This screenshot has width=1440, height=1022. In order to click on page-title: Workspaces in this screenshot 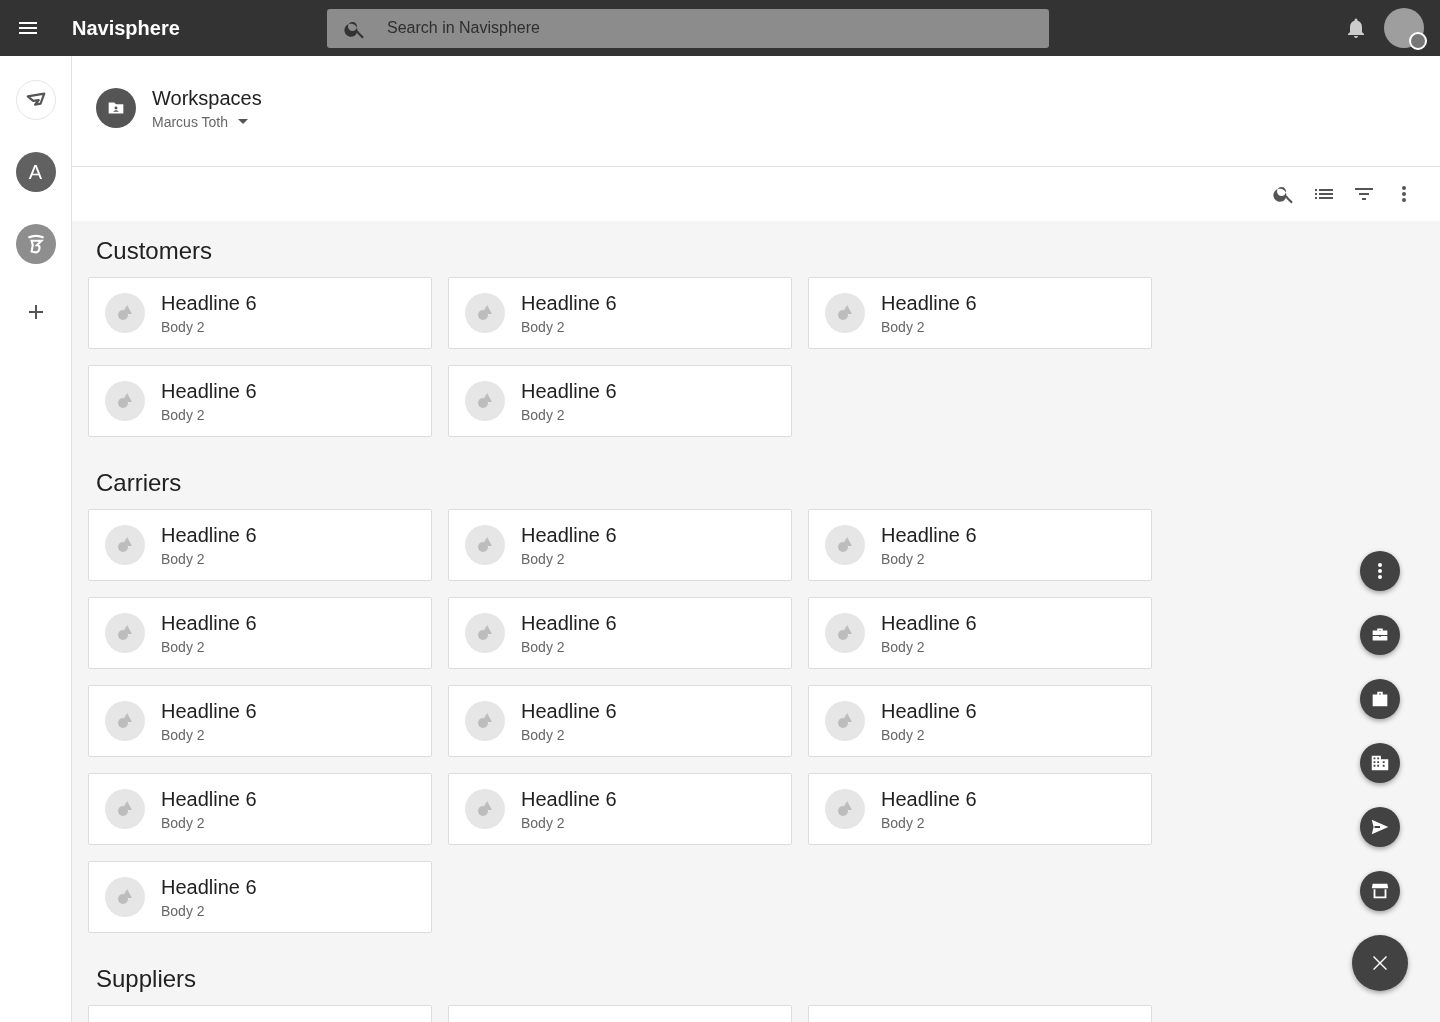, I will do `click(207, 98)`.